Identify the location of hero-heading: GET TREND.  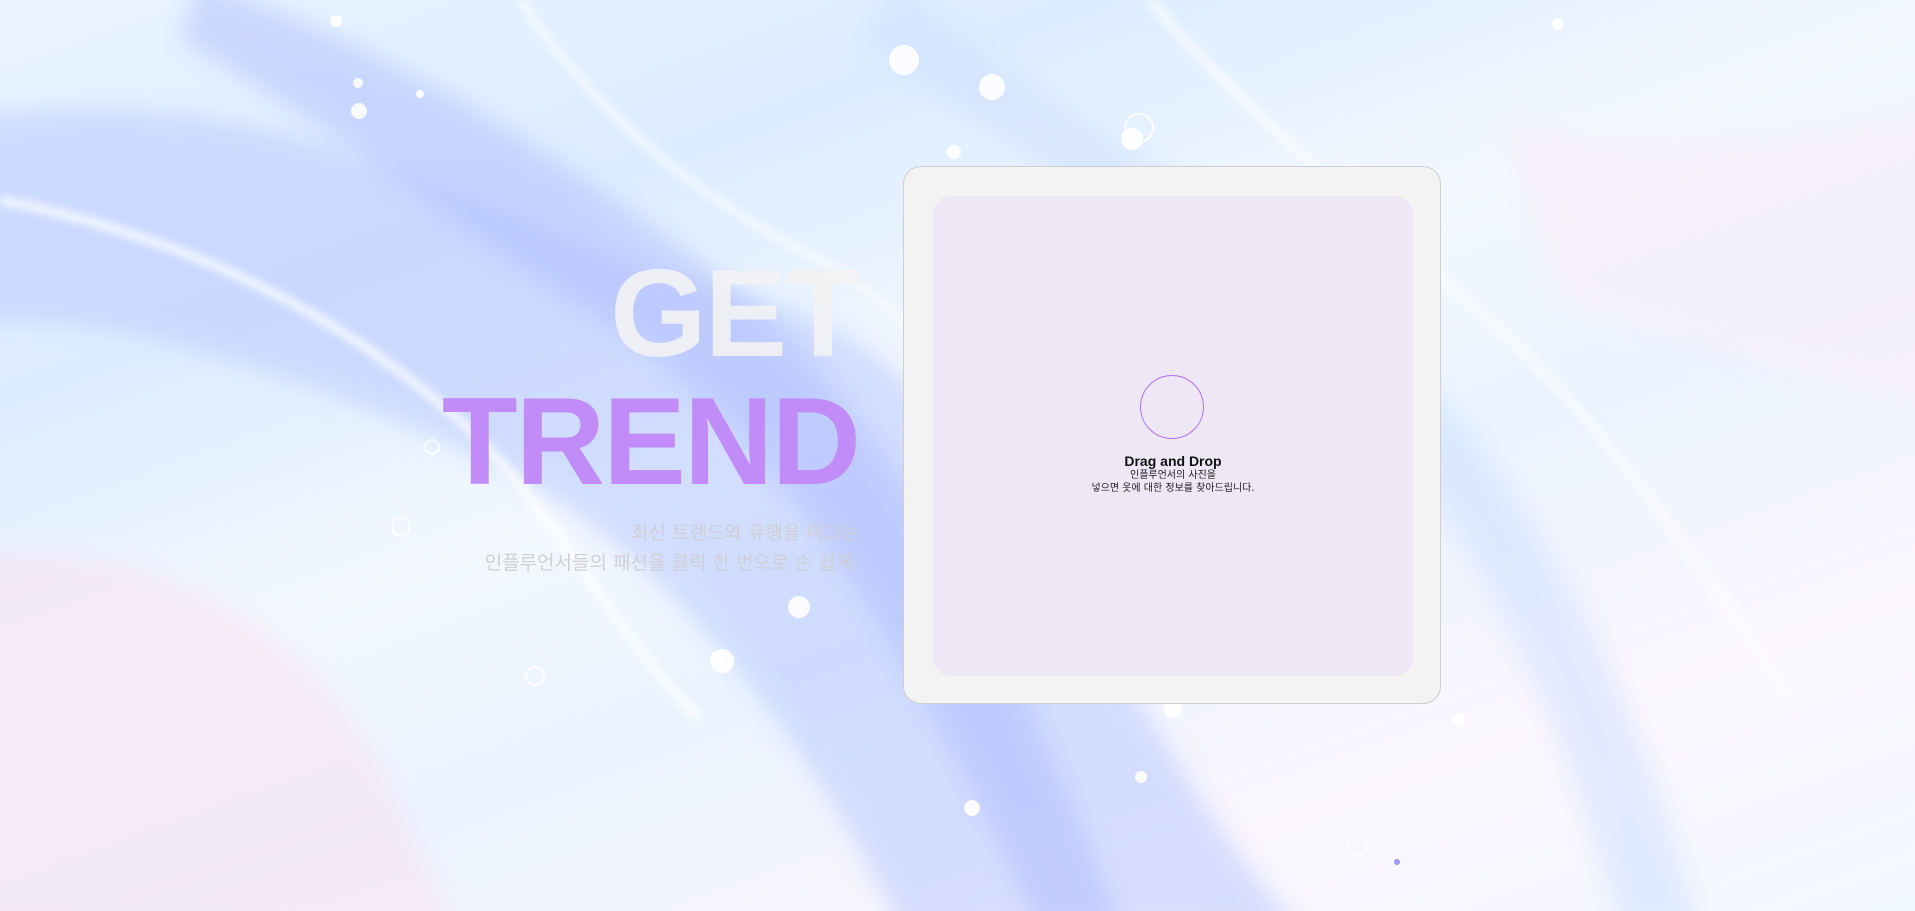
(651, 378).